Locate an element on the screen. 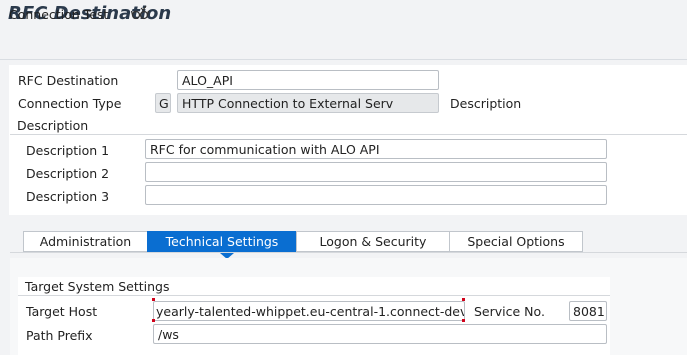 The width and height of the screenshot is (687, 355). target-host-label: Target Host is located at coordinates (62, 311).